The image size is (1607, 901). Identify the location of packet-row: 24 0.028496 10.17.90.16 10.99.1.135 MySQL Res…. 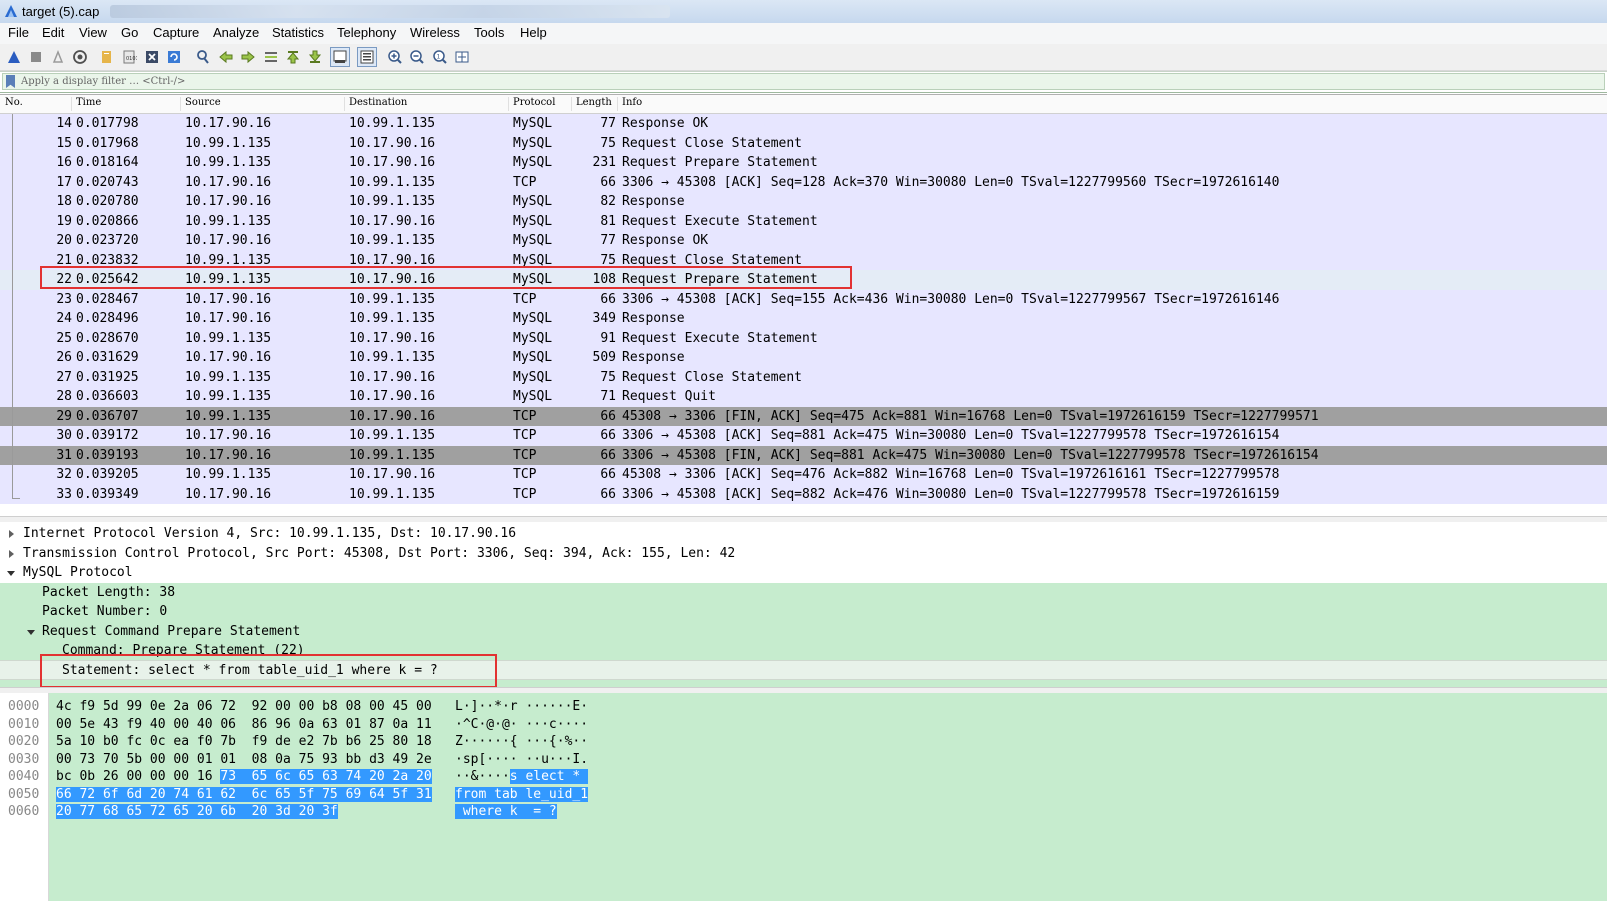
(803, 319).